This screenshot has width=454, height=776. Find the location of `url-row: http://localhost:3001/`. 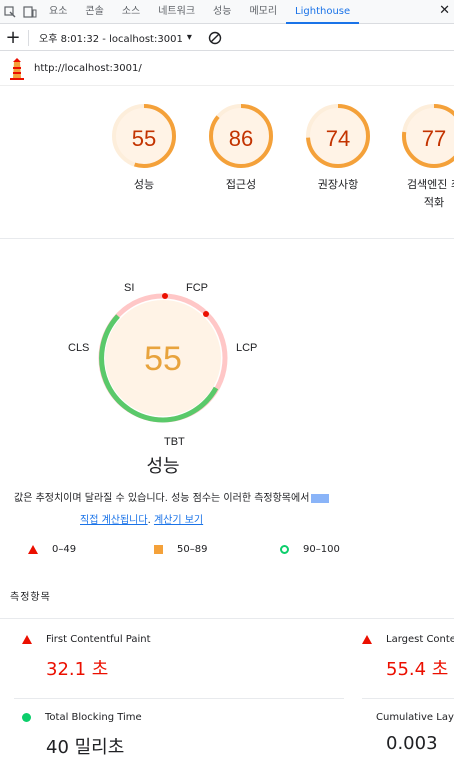

url-row: http://localhost:3001/ is located at coordinates (227, 69).